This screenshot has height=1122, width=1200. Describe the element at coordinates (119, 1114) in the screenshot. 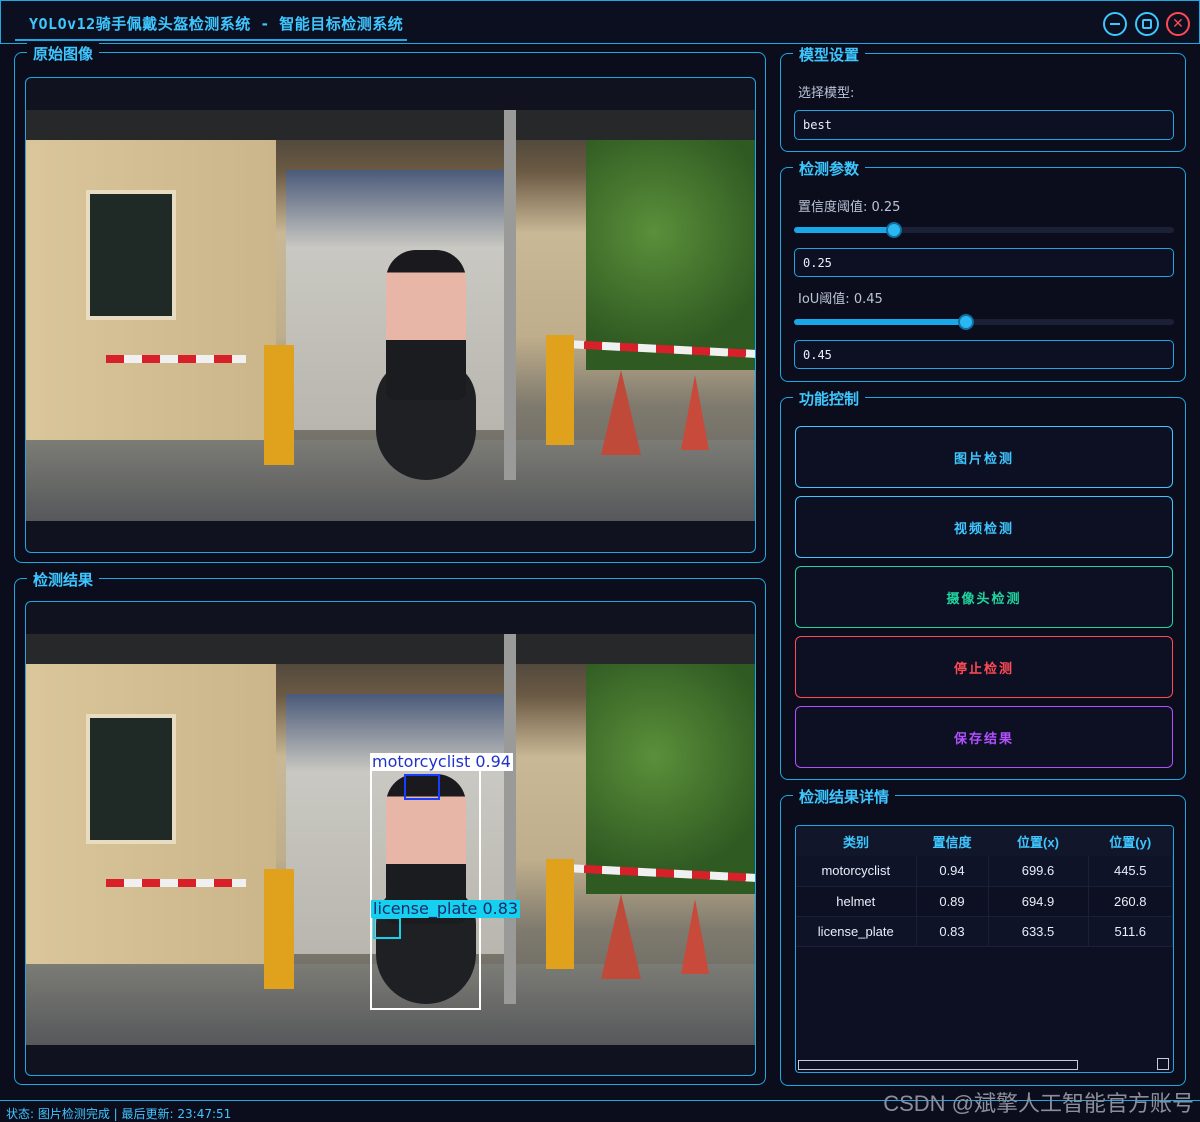

I see `status-text: 状态: 图片检测完成 | 最后更新: 23:47:51` at that location.